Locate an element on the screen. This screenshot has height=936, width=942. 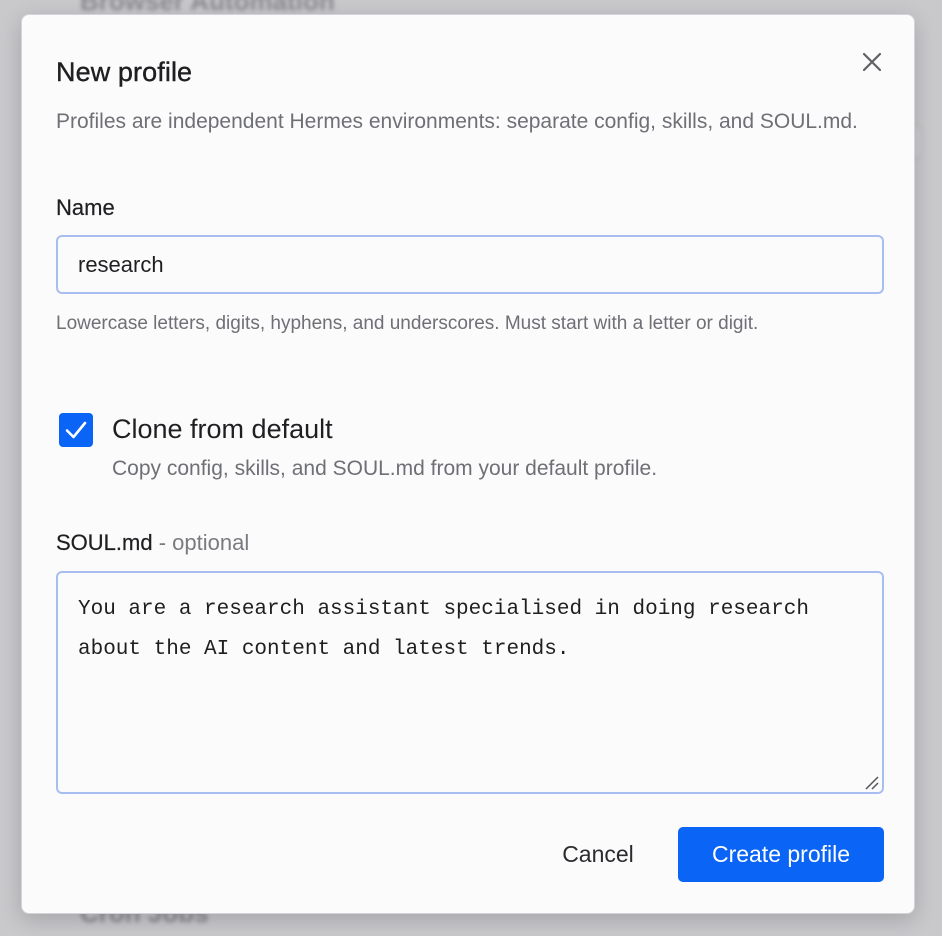
close-button is located at coordinates (872, 62).